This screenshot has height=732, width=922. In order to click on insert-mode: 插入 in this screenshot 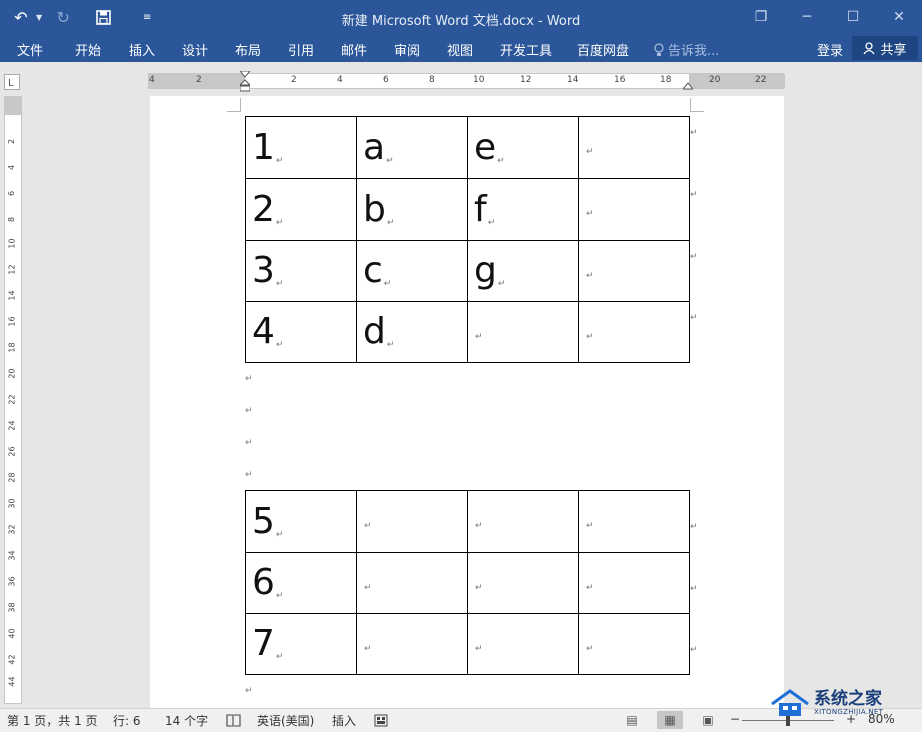, I will do `click(344, 720)`.